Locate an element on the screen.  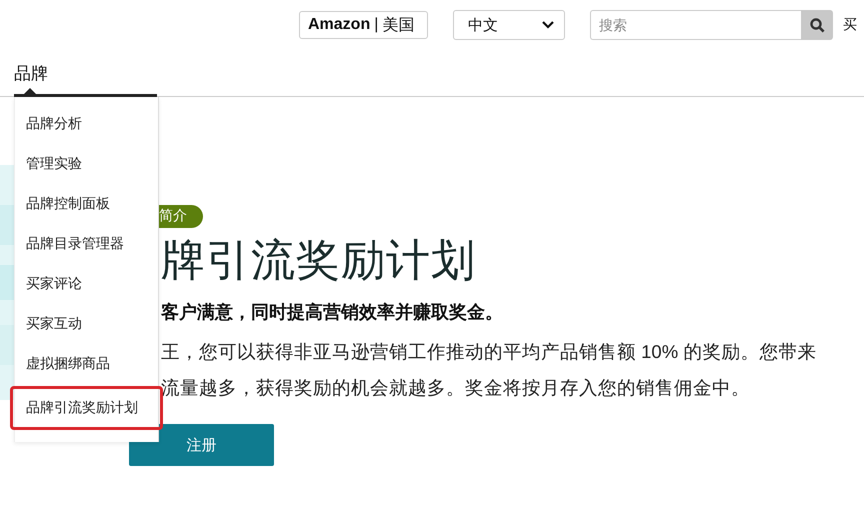
menu-item: 管理实验 is located at coordinates (86, 164).